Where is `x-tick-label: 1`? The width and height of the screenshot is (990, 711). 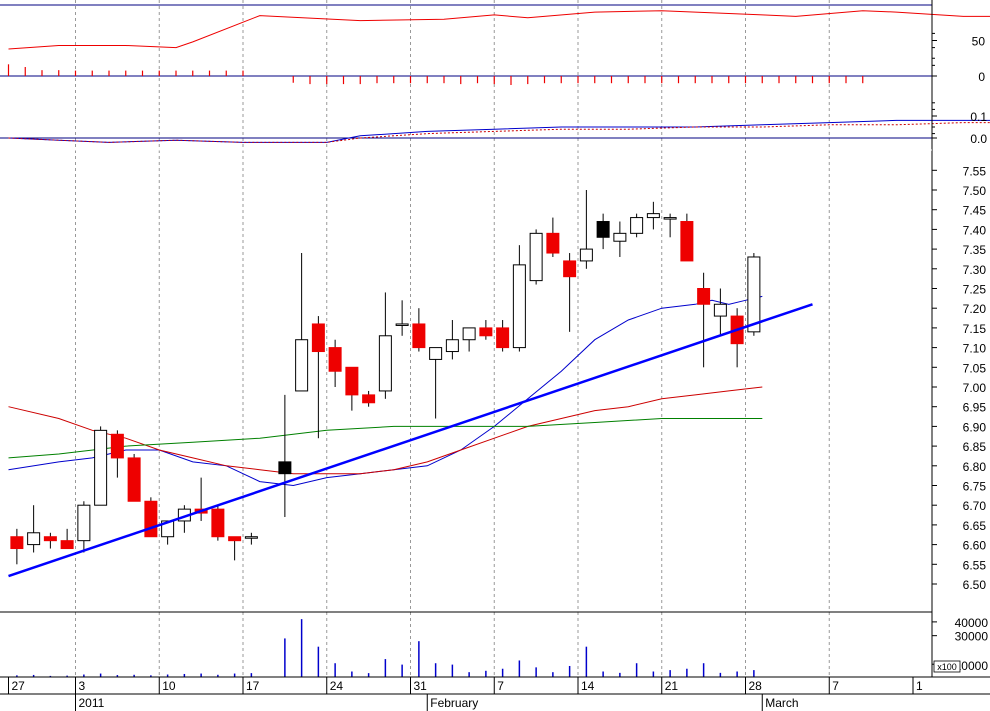
x-tick-label: 1 is located at coordinates (919, 686).